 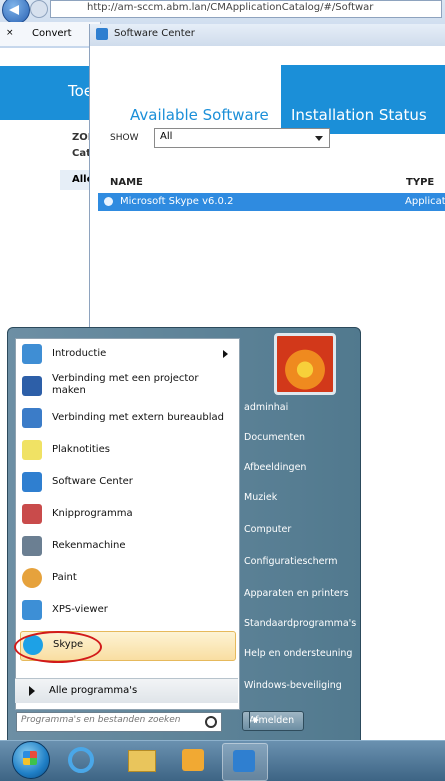 I want to click on tab-installation-status: Installation Status, so click(x=363, y=99).